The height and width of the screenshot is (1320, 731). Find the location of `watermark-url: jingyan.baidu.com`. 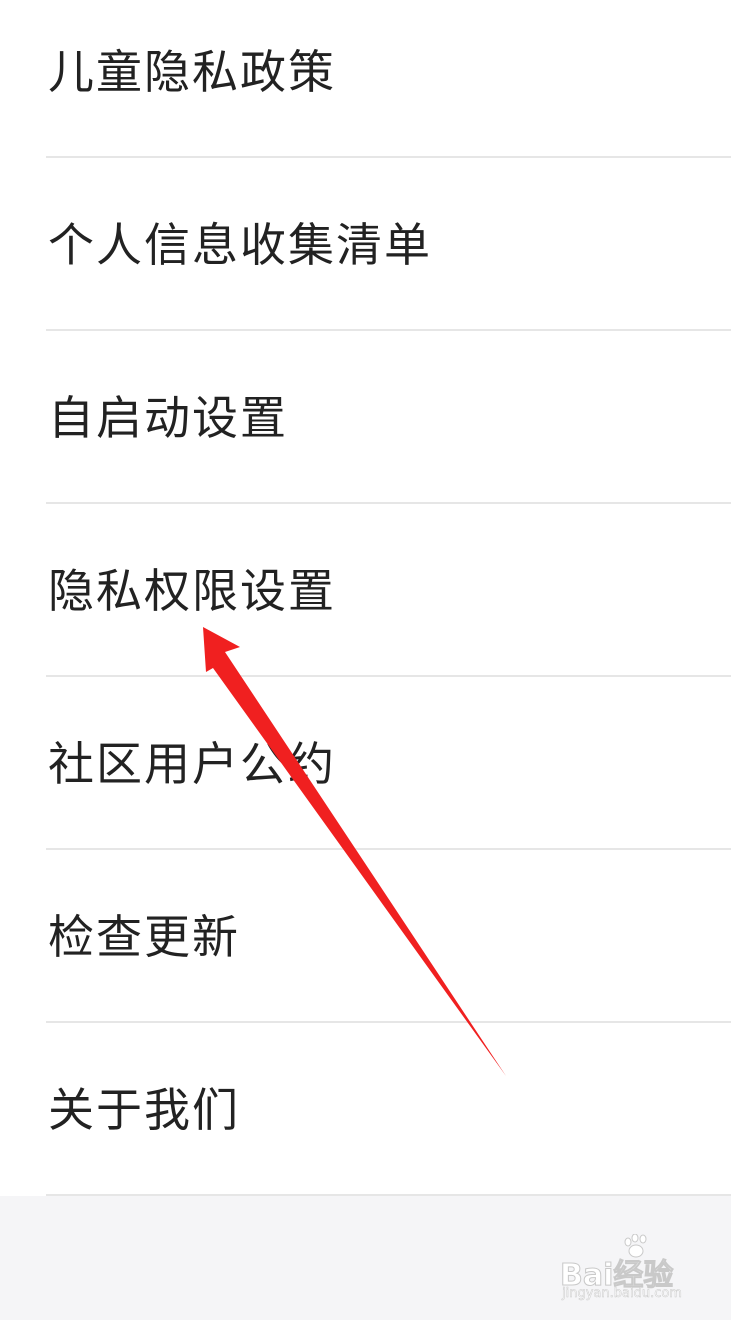

watermark-url: jingyan.baidu.com is located at coordinates (622, 1294).